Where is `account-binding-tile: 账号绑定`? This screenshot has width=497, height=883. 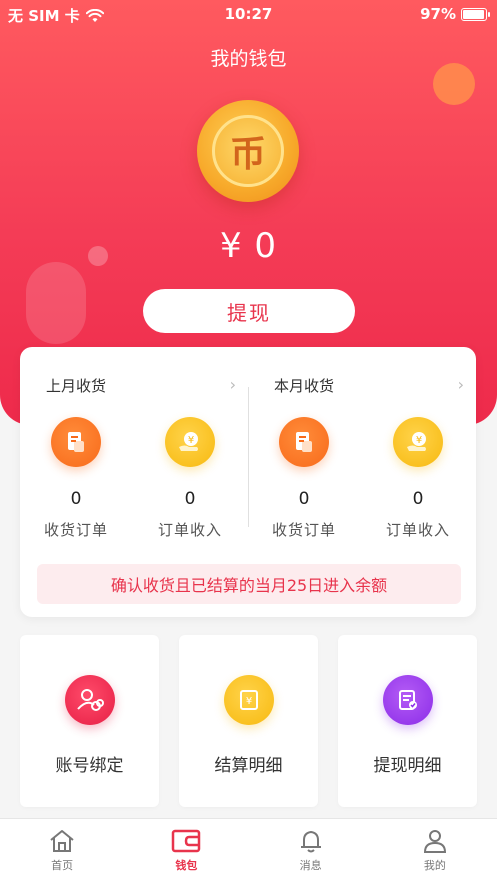 account-binding-tile: 账号绑定 is located at coordinates (89, 721).